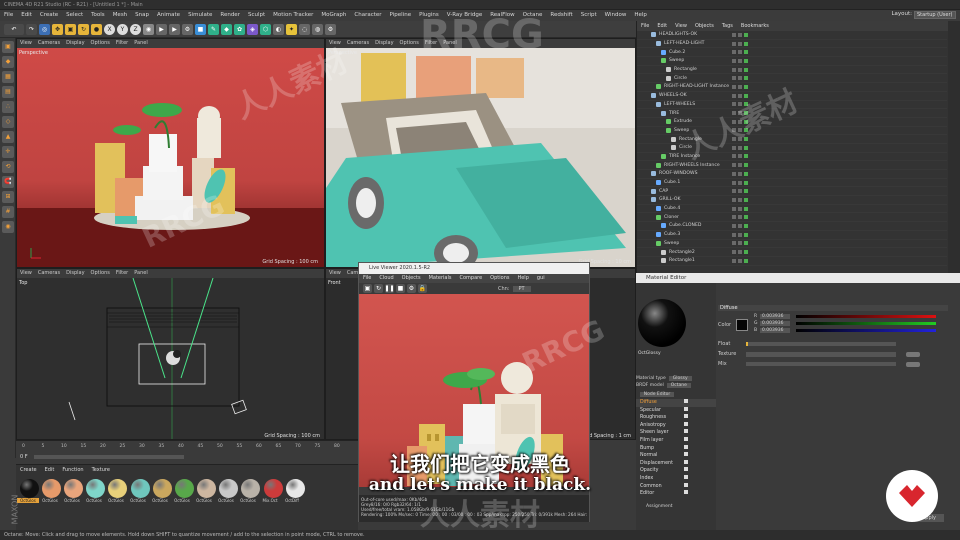 The image size is (960, 540). What do you see at coordinates (8, 212) in the screenshot?
I see `grid-icon: #` at bounding box center [8, 212].